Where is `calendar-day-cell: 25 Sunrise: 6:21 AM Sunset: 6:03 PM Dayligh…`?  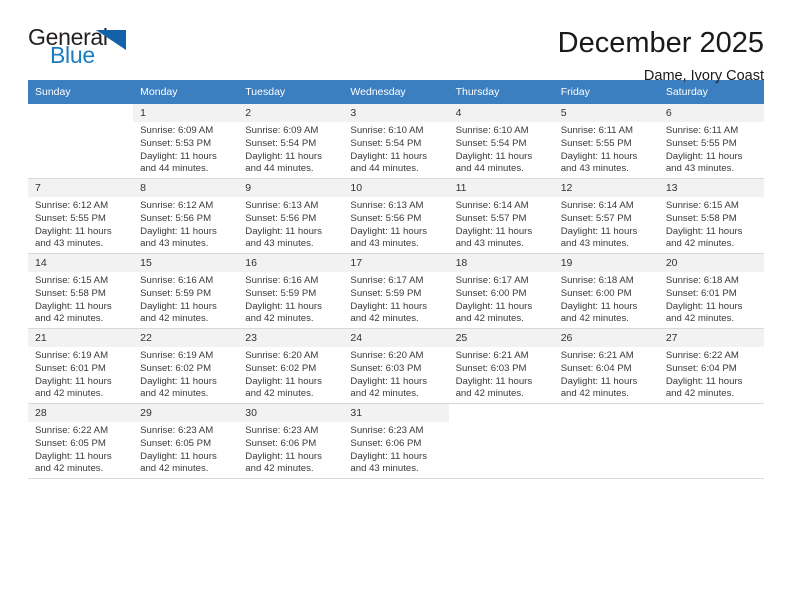 calendar-day-cell: 25 Sunrise: 6:21 AM Sunset: 6:03 PM Dayligh… is located at coordinates (501, 366).